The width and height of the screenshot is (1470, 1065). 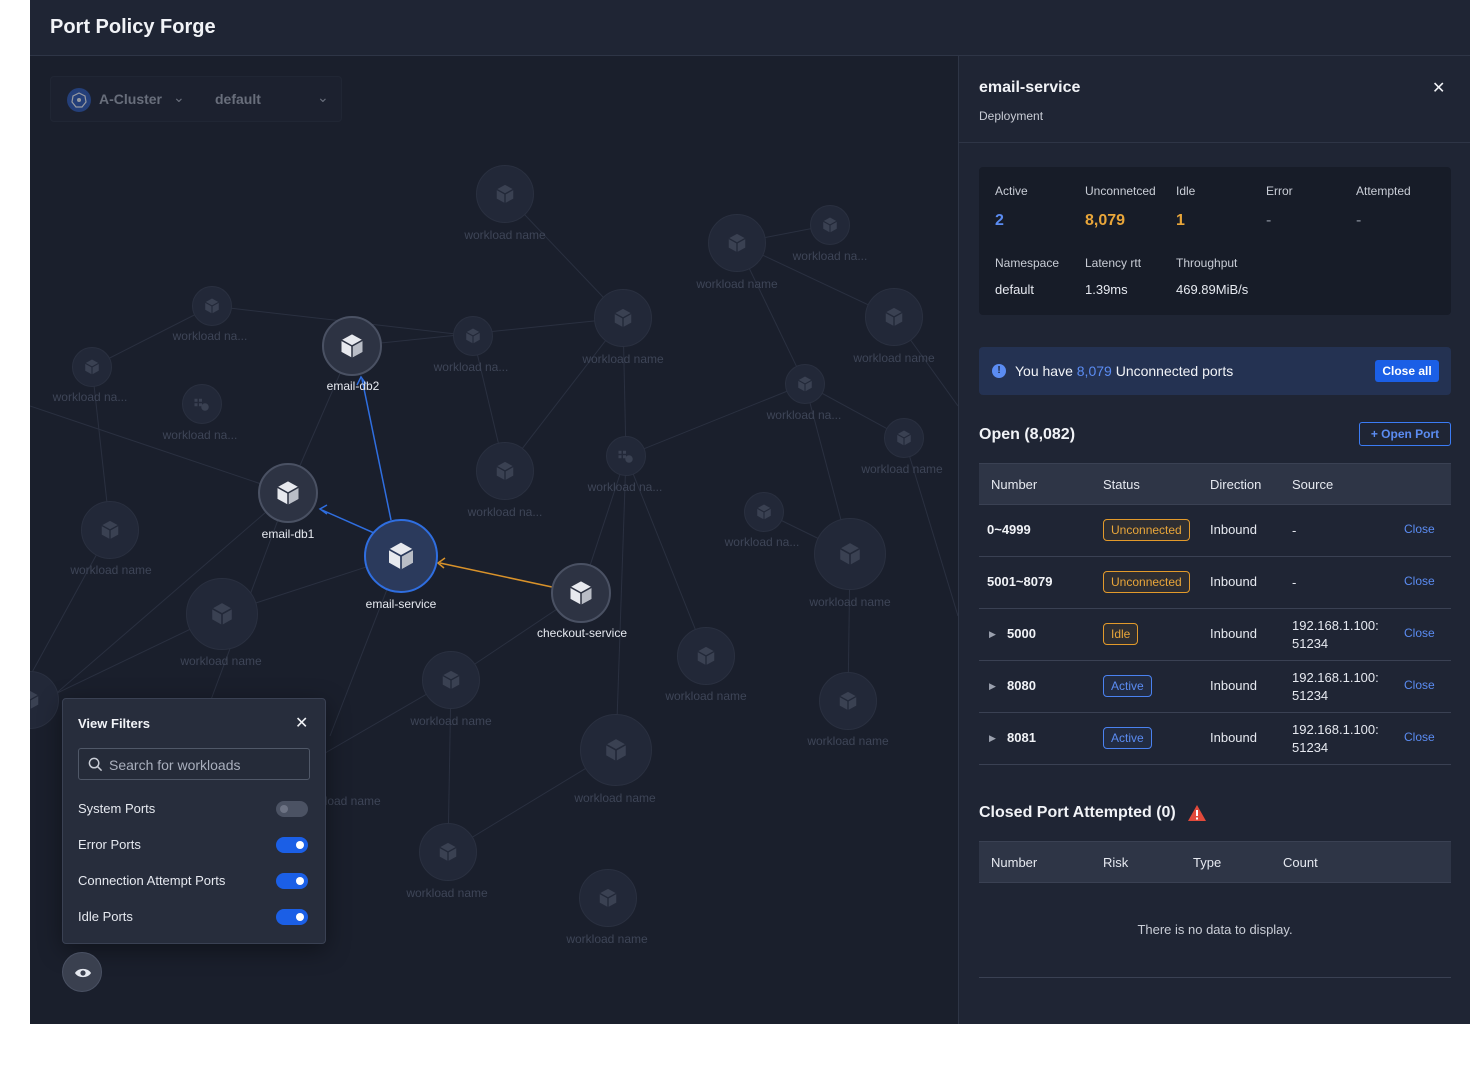 I want to click on filter-label: Error Ports, so click(x=109, y=844).